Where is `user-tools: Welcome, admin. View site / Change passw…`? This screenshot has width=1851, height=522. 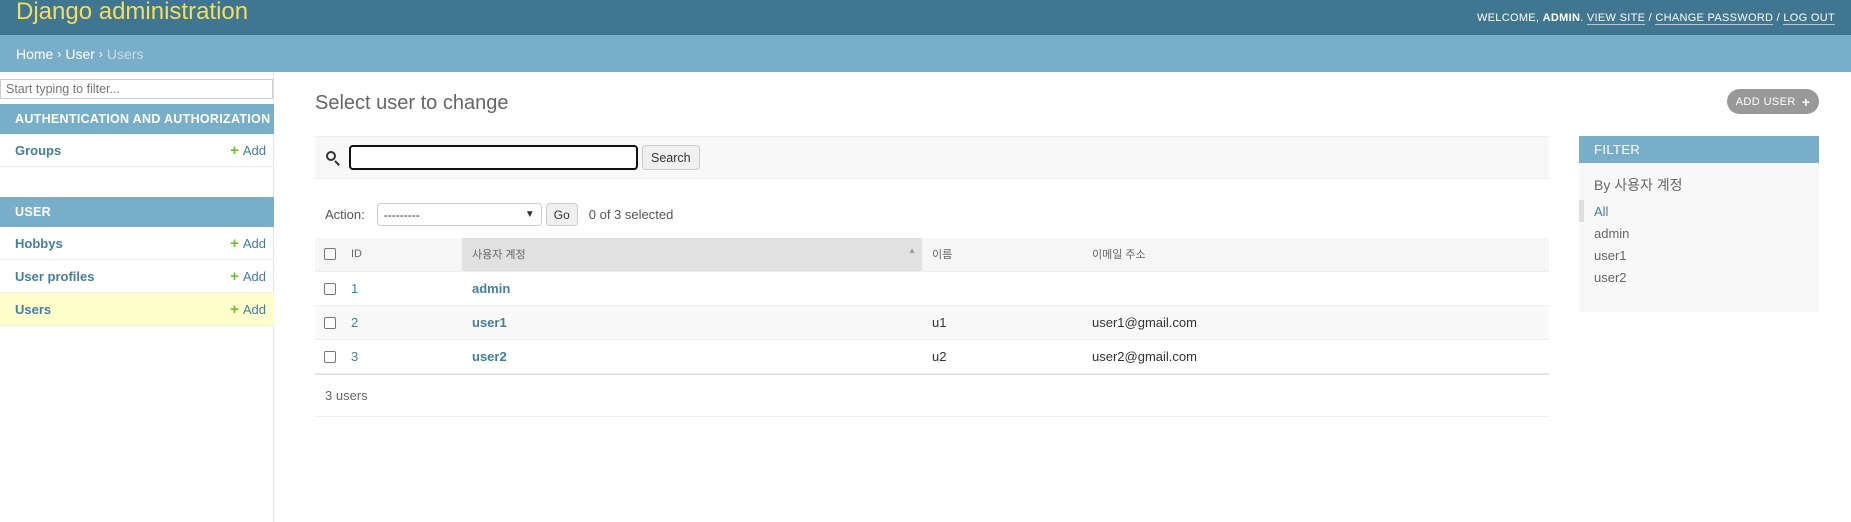 user-tools: Welcome, admin. View site / Change passw… is located at coordinates (1655, 18).